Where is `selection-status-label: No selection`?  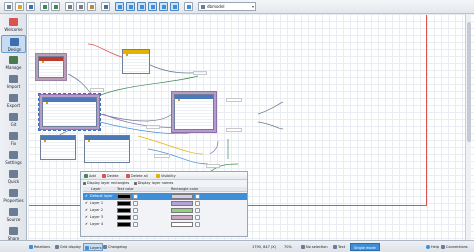 selection-status-label: No selection is located at coordinates (317, 247).